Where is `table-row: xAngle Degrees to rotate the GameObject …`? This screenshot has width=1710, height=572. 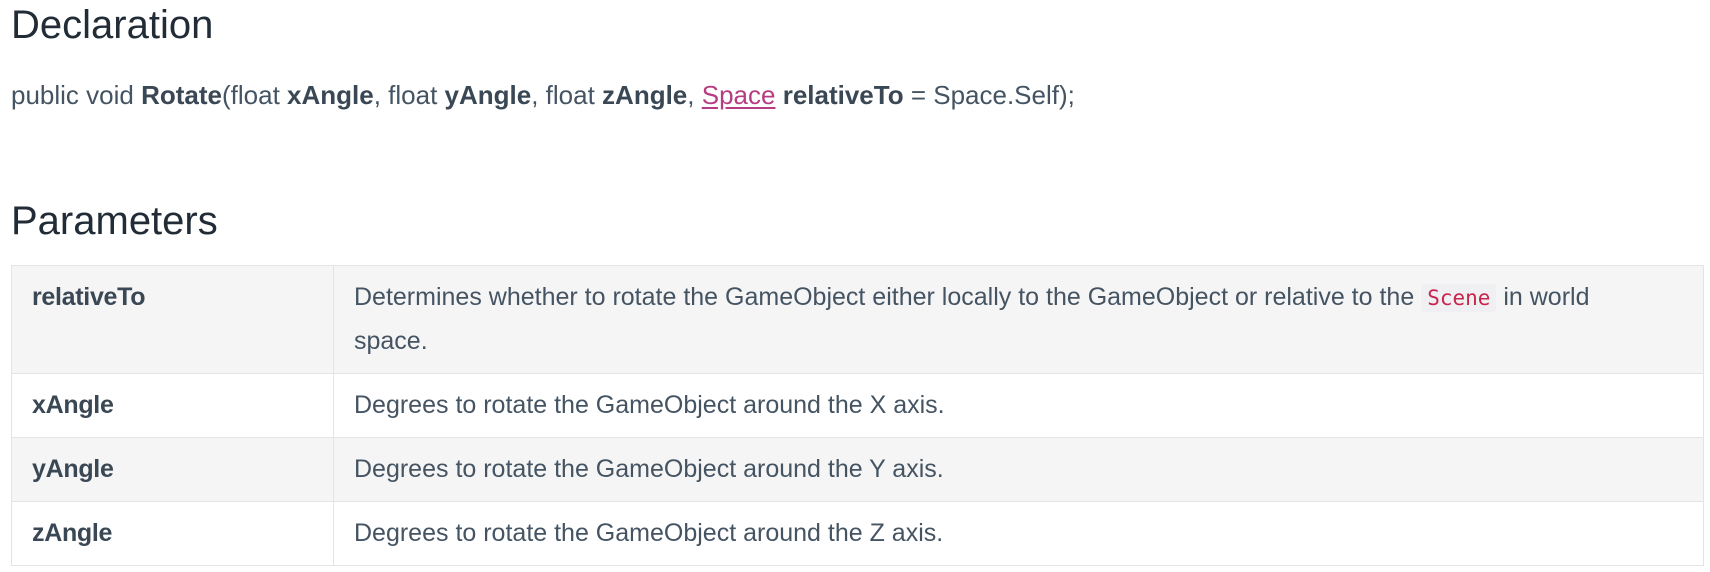 table-row: xAngle Degrees to rotate the GameObject … is located at coordinates (857, 405).